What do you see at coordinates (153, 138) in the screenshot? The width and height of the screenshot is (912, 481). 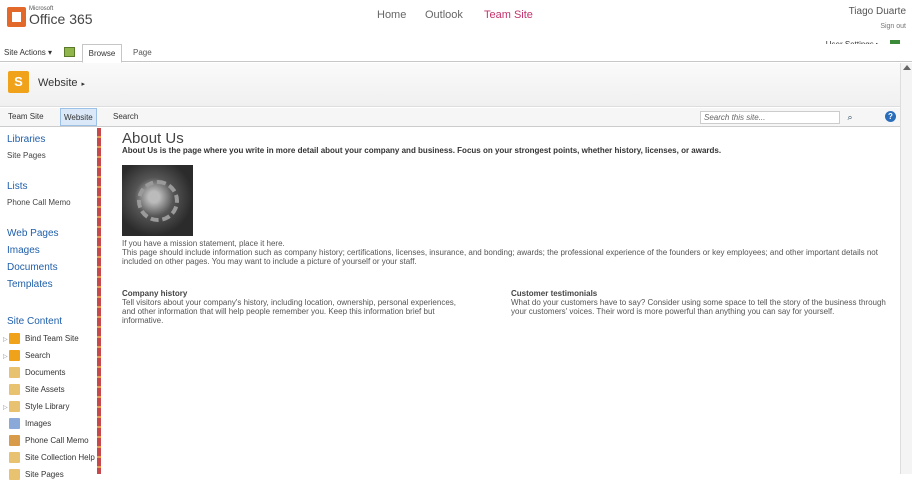 I see `page-title: About Us` at bounding box center [153, 138].